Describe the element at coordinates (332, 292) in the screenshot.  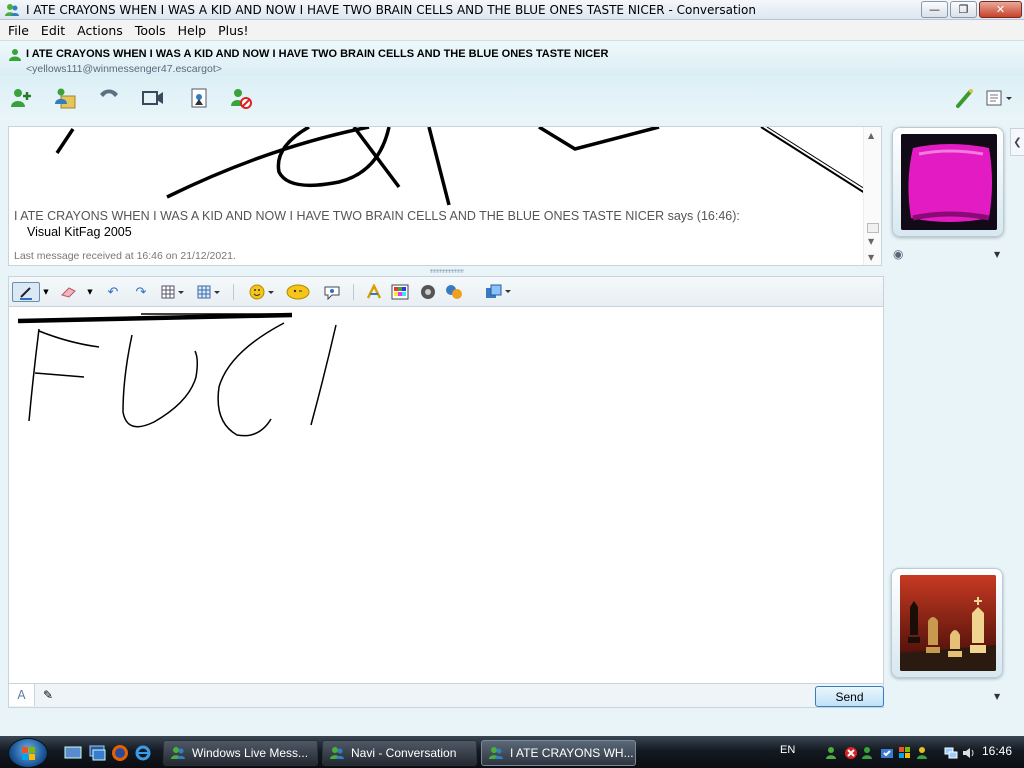
I see `nudge-icon` at that location.